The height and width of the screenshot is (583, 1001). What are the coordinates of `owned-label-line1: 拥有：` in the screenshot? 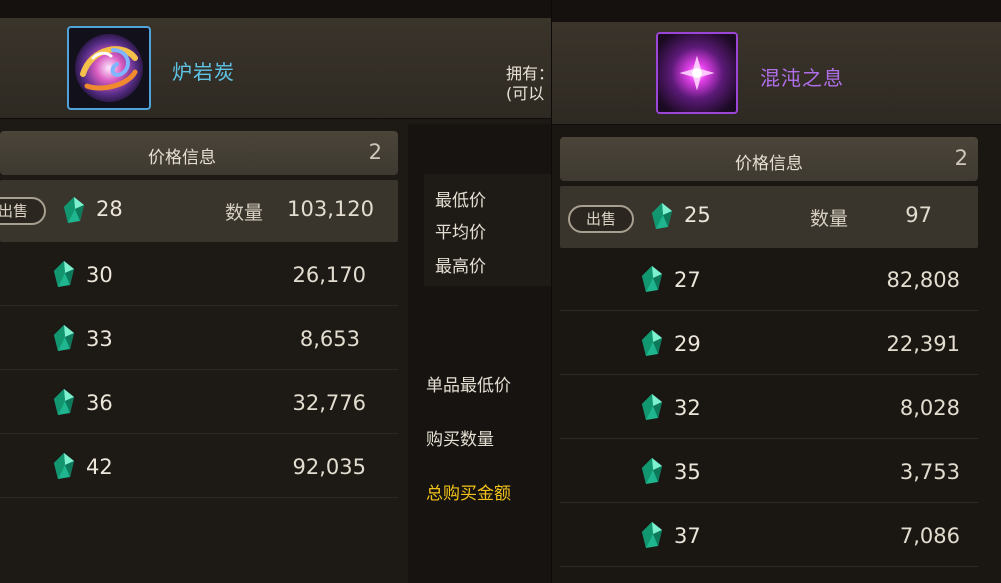 It's located at (528, 73).